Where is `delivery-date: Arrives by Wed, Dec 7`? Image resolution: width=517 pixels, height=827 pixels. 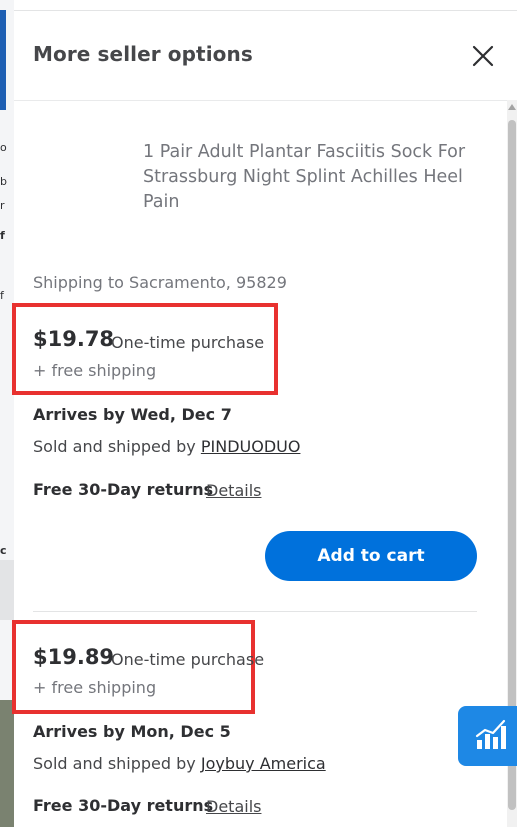
delivery-date: Arrives by Wed, Dec 7 is located at coordinates (132, 414).